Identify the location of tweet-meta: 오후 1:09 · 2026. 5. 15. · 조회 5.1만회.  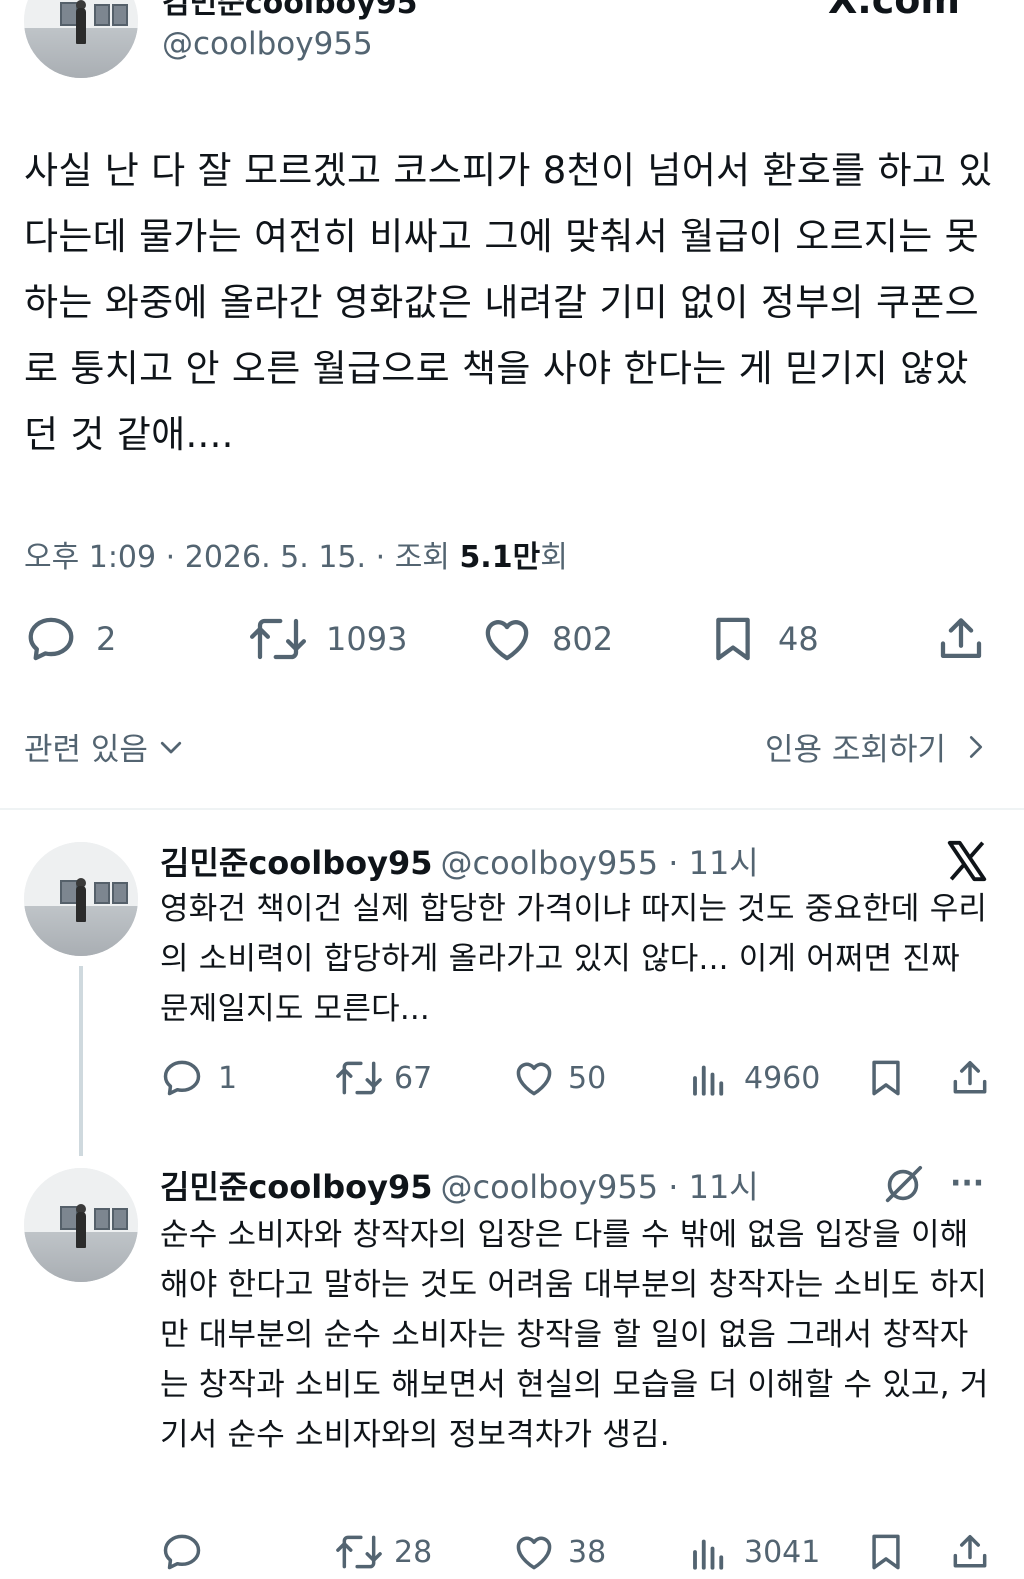
(296, 554).